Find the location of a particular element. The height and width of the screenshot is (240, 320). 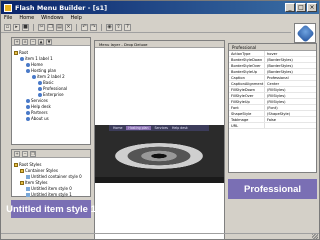

tree-item: Item Styles is located at coordinates (34, 182).